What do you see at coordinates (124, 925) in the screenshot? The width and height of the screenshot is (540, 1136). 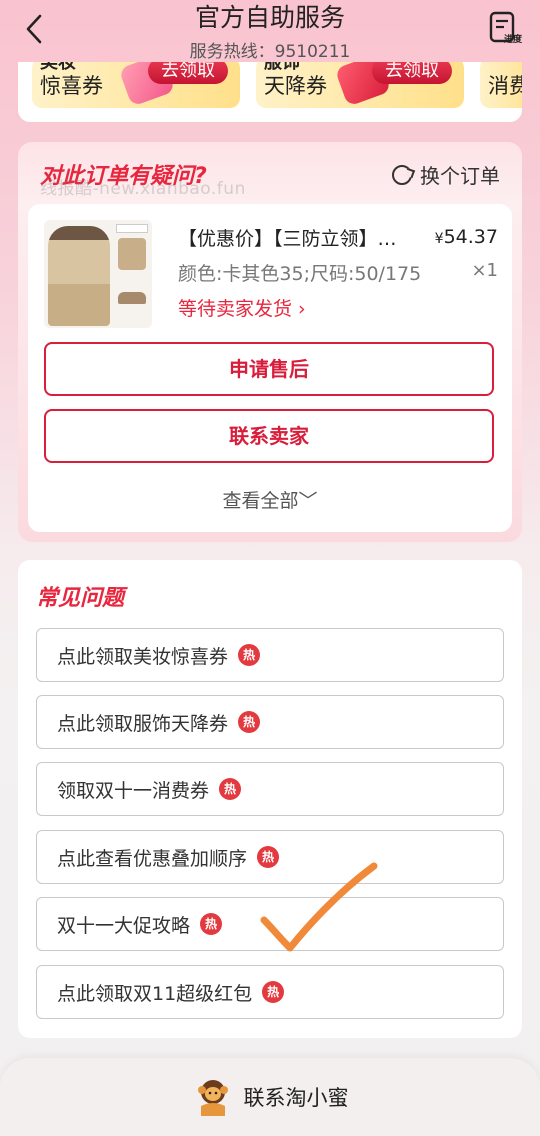 I see `faq-item-label: 双十一大促攻略` at bounding box center [124, 925].